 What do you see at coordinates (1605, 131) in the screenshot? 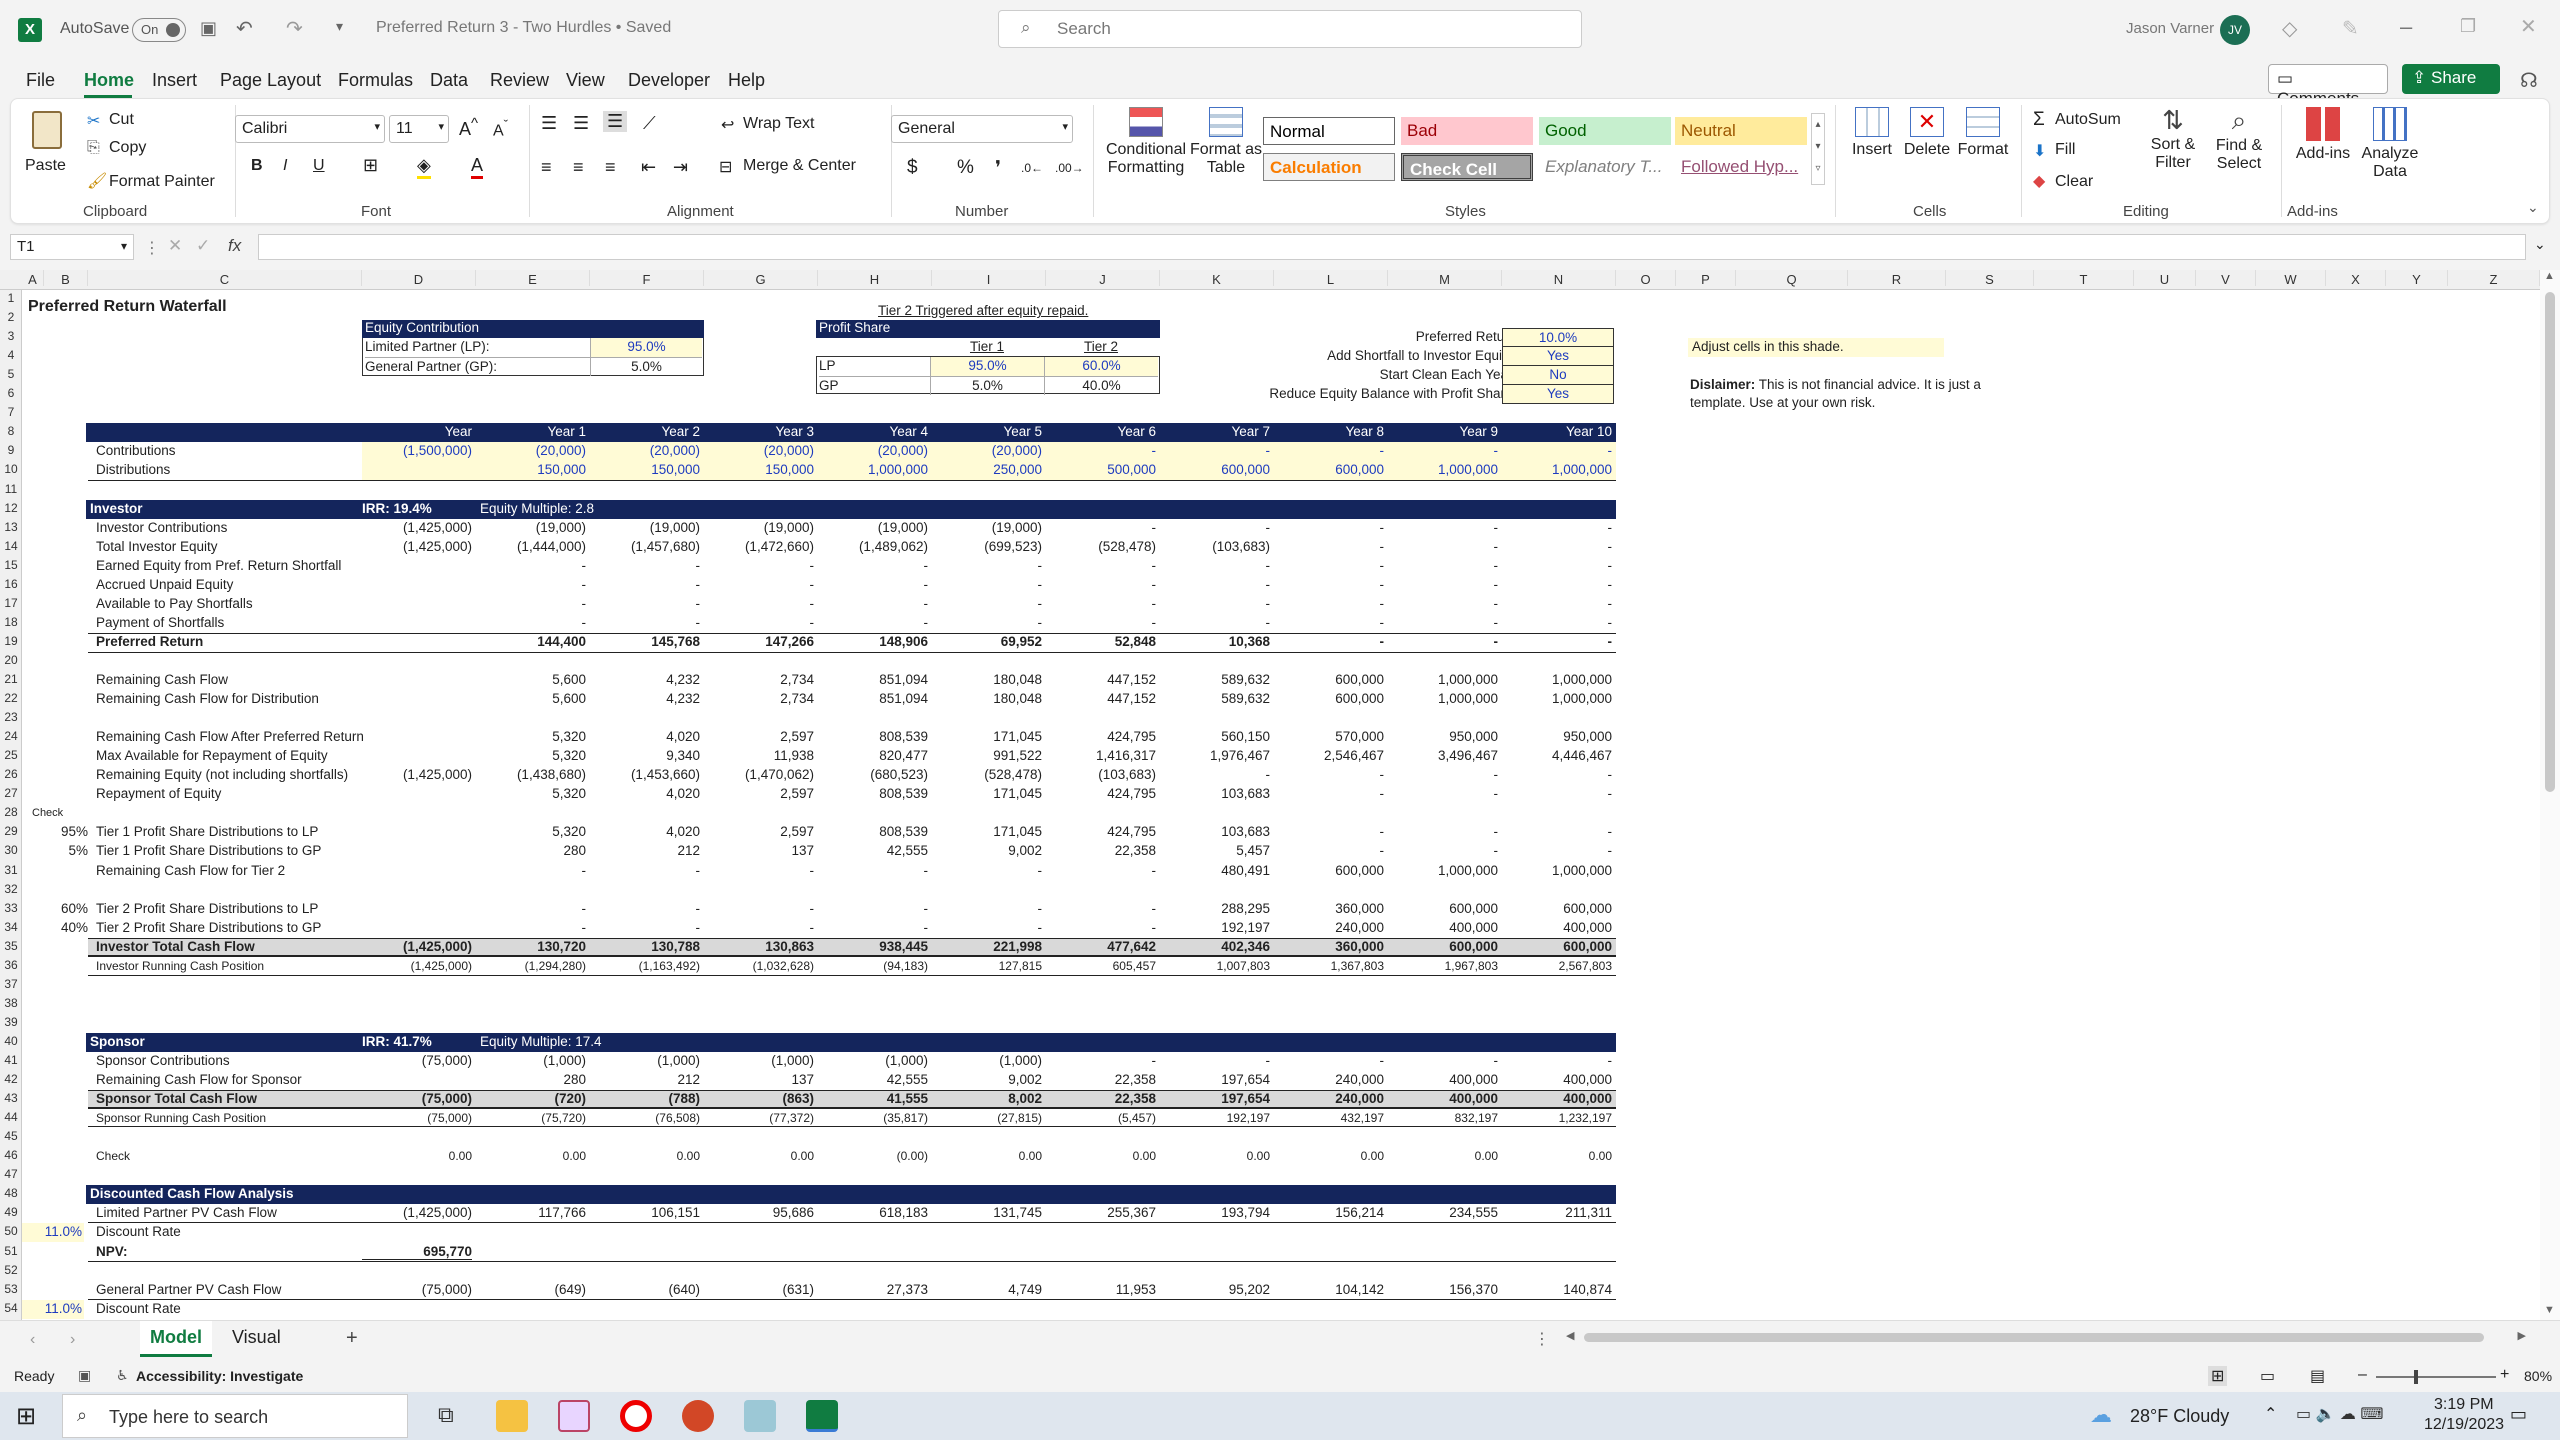
I see `style-good: Good` at bounding box center [1605, 131].